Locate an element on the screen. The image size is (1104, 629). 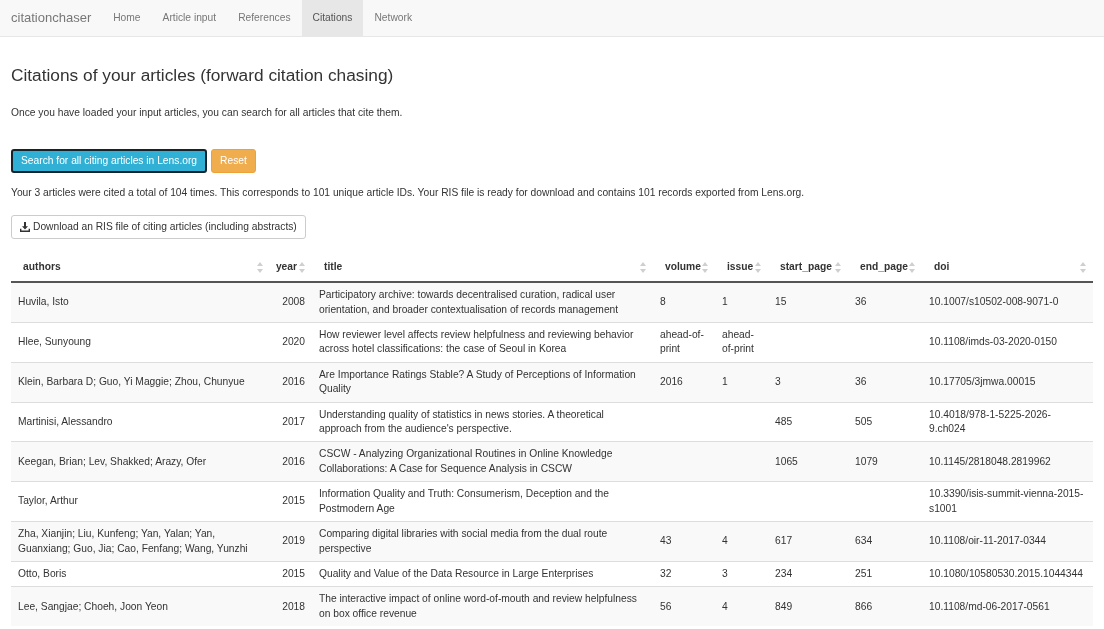
table-cell: 634 is located at coordinates (885, 541).